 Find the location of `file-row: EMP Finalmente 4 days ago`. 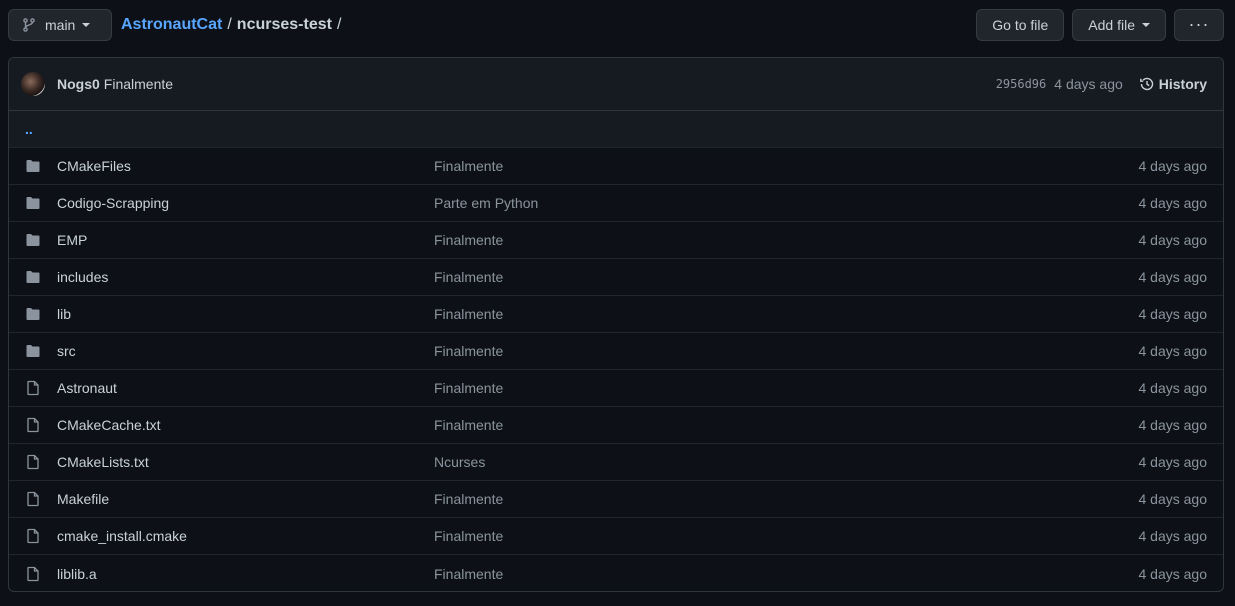

file-row: EMP Finalmente 4 days ago is located at coordinates (616, 240).